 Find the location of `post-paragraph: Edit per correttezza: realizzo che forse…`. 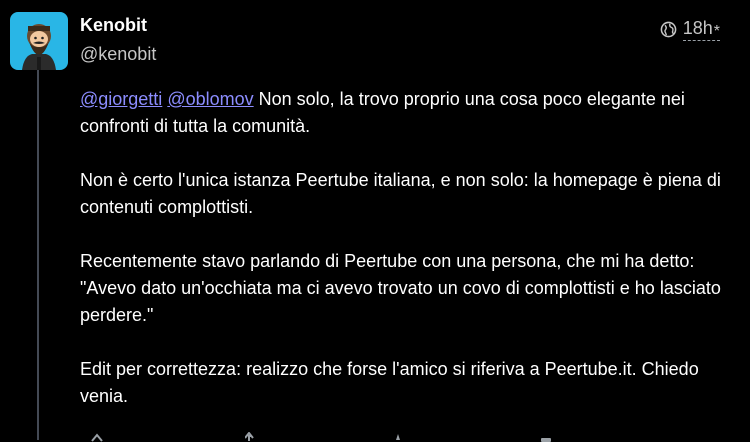

post-paragraph: Edit per correttezza: realizzo che forse… is located at coordinates (389, 382).